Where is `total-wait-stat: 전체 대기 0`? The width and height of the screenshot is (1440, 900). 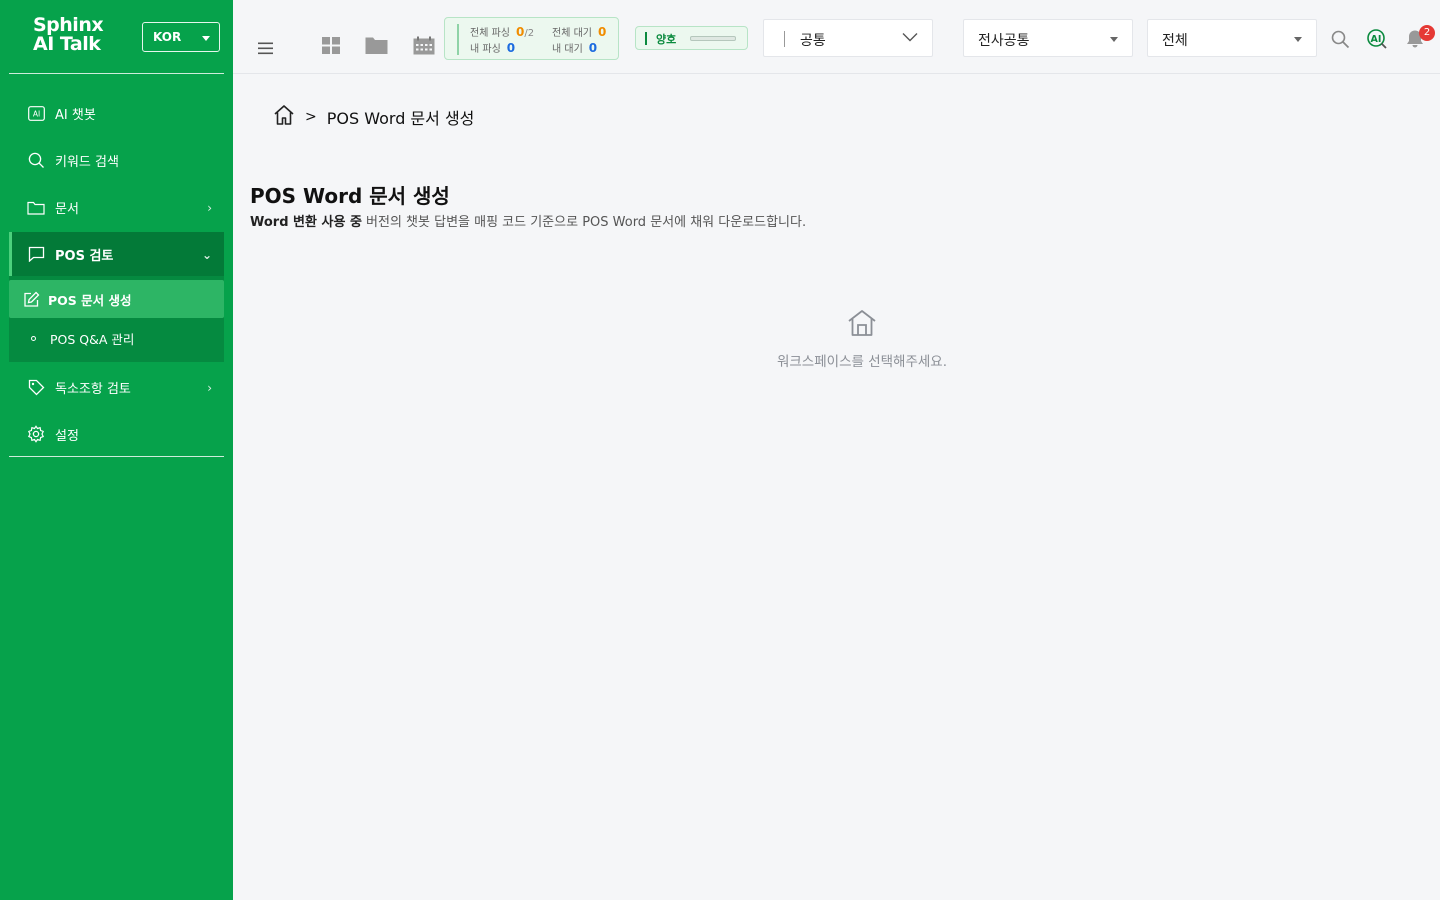 total-wait-stat: 전체 대기 0 is located at coordinates (579, 32).